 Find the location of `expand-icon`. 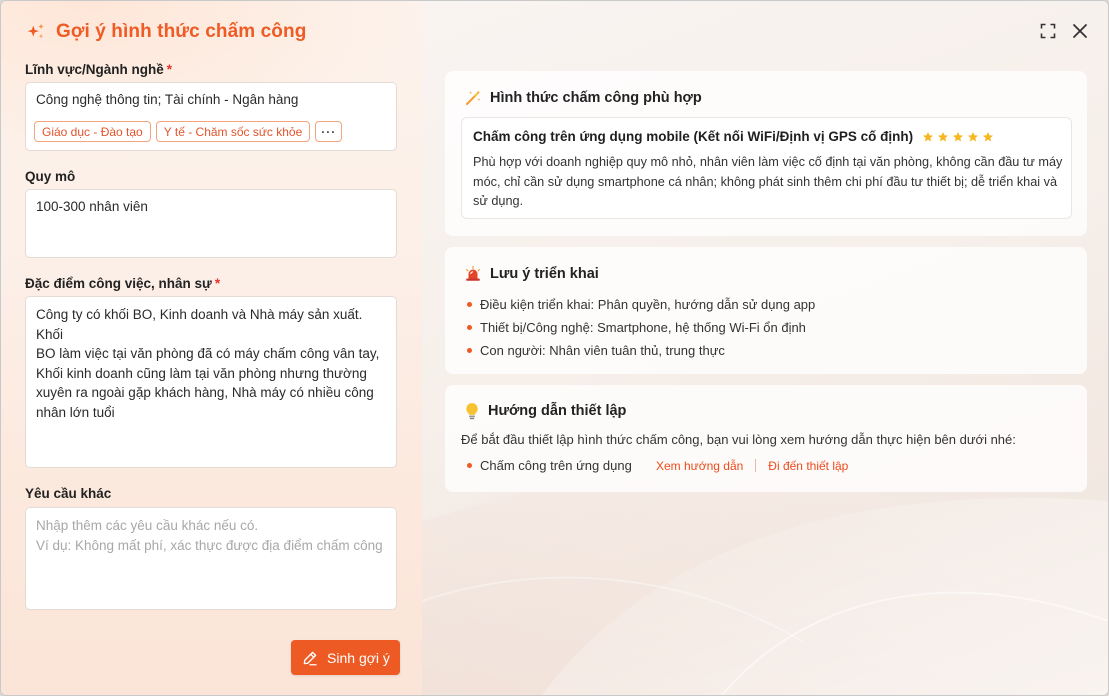

expand-icon is located at coordinates (1048, 31).